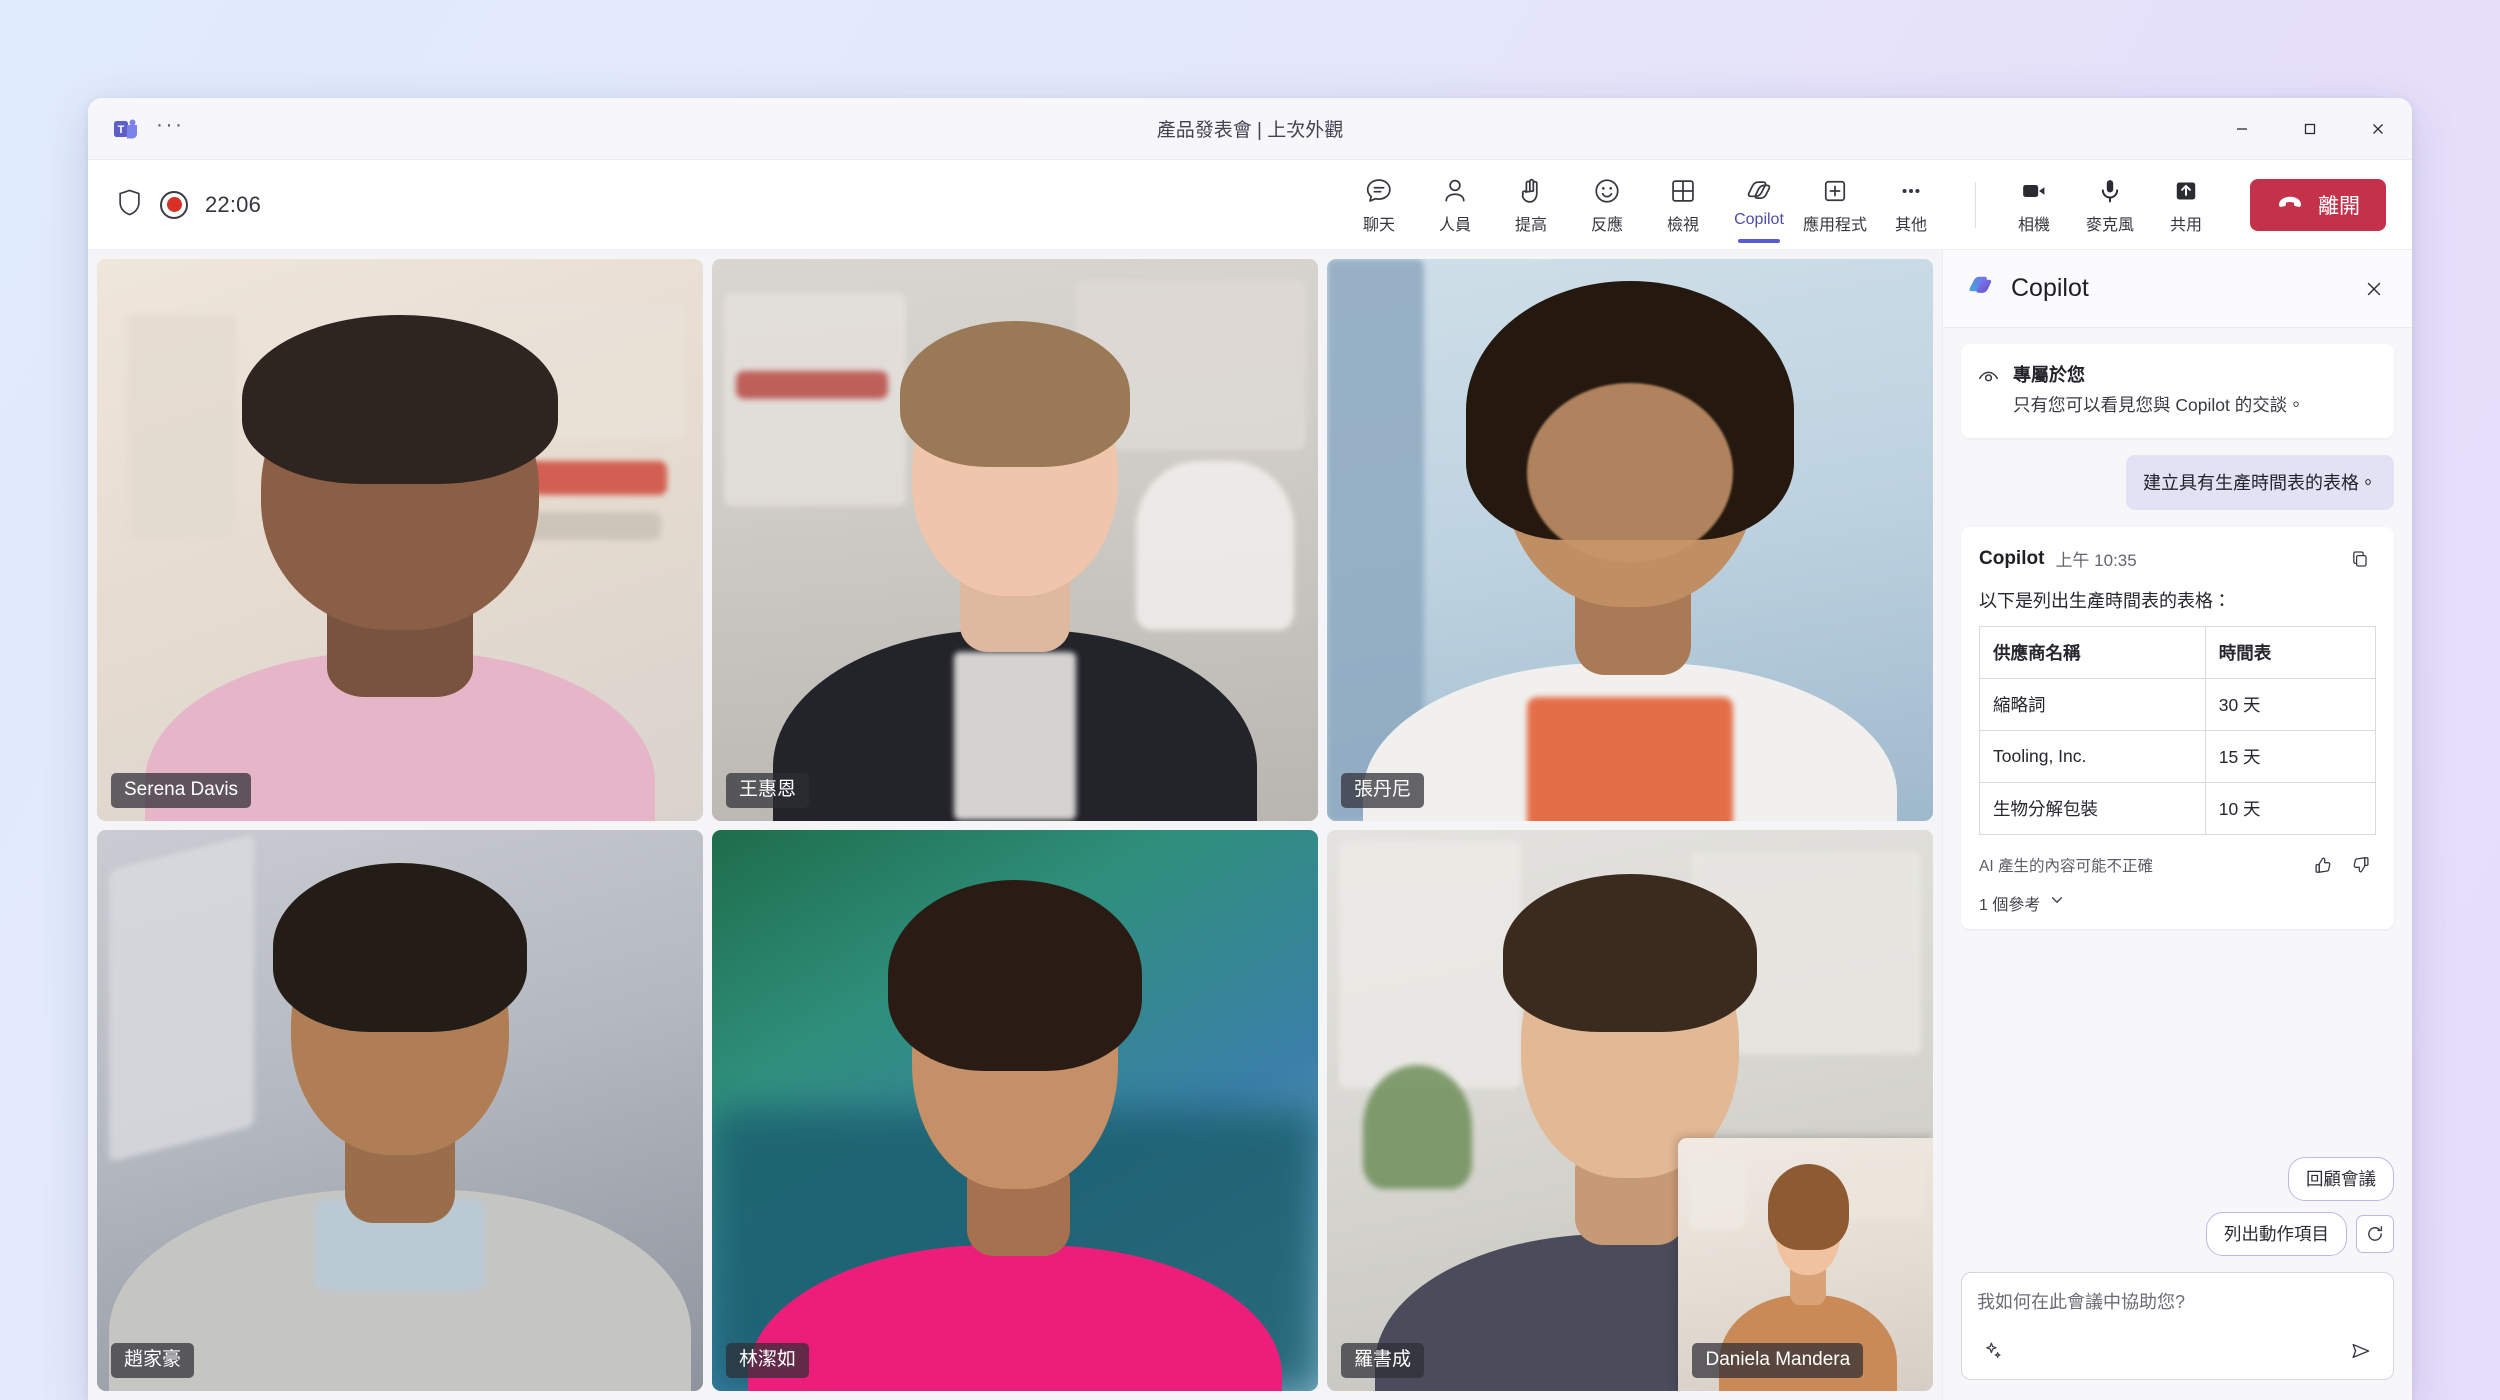 This screenshot has width=2500, height=1400. I want to click on record-icon, so click(174, 204).